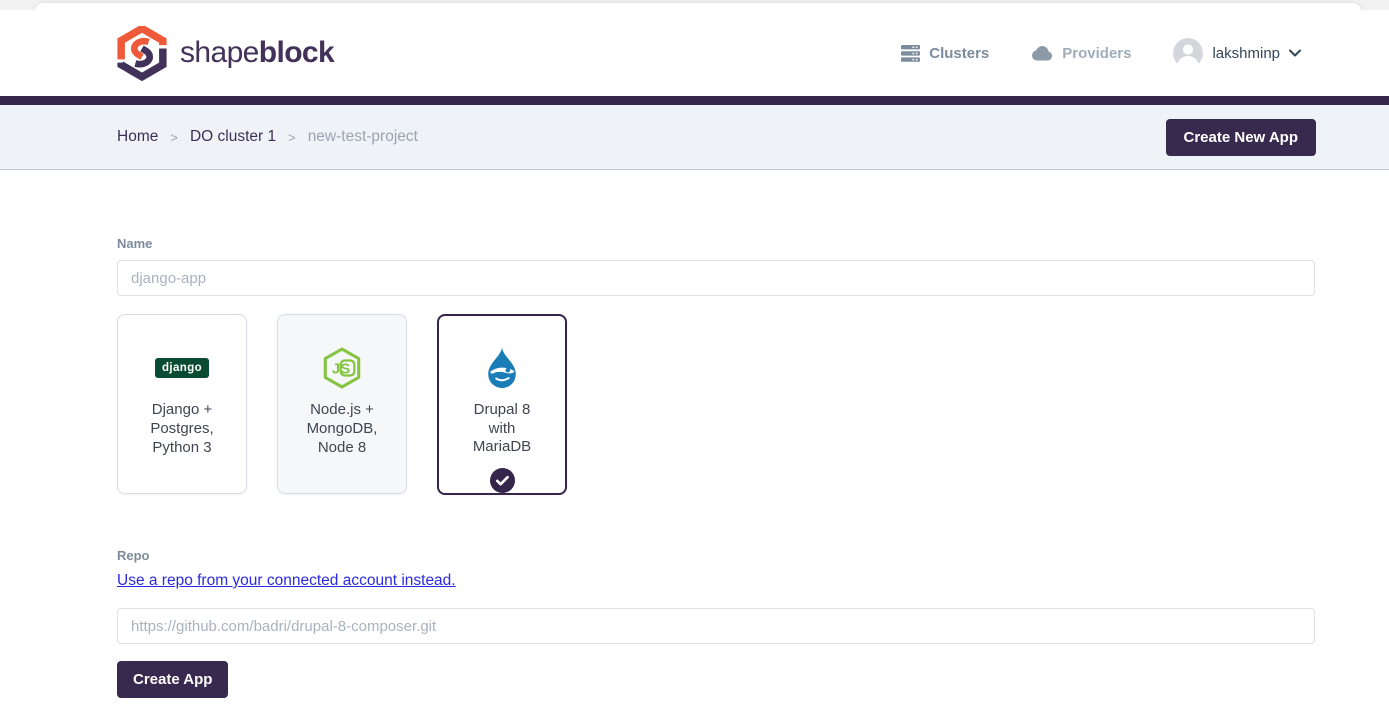 Image resolution: width=1389 pixels, height=728 pixels. Describe the element at coordinates (502, 368) in the screenshot. I see `drupal-logo-icon` at that location.